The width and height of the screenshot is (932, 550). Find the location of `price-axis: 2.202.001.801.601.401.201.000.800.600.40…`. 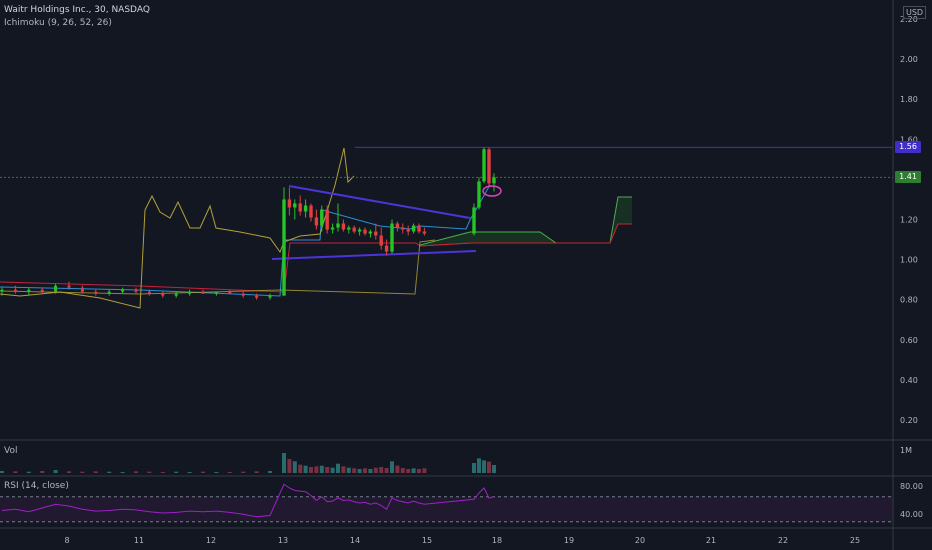

price-axis: 2.202.001.801.601.401.201.000.800.600.40… is located at coordinates (909, 220).